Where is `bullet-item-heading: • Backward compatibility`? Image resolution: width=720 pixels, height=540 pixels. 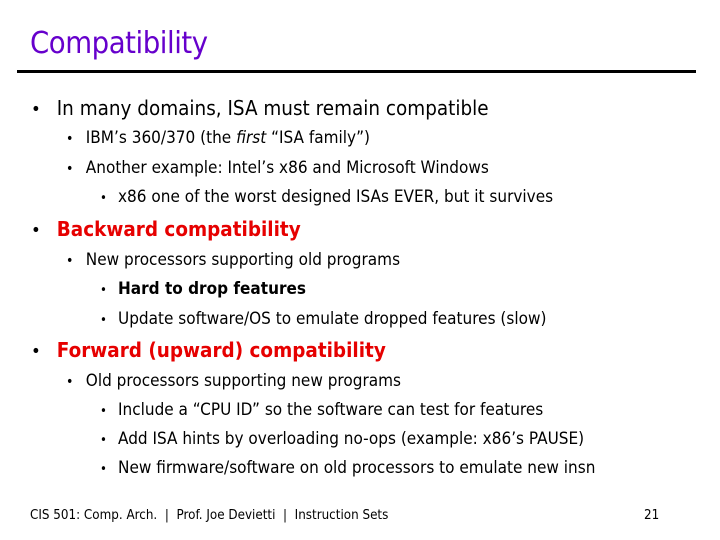
bullet-item-heading: • Backward compatibility is located at coordinates (166, 229).